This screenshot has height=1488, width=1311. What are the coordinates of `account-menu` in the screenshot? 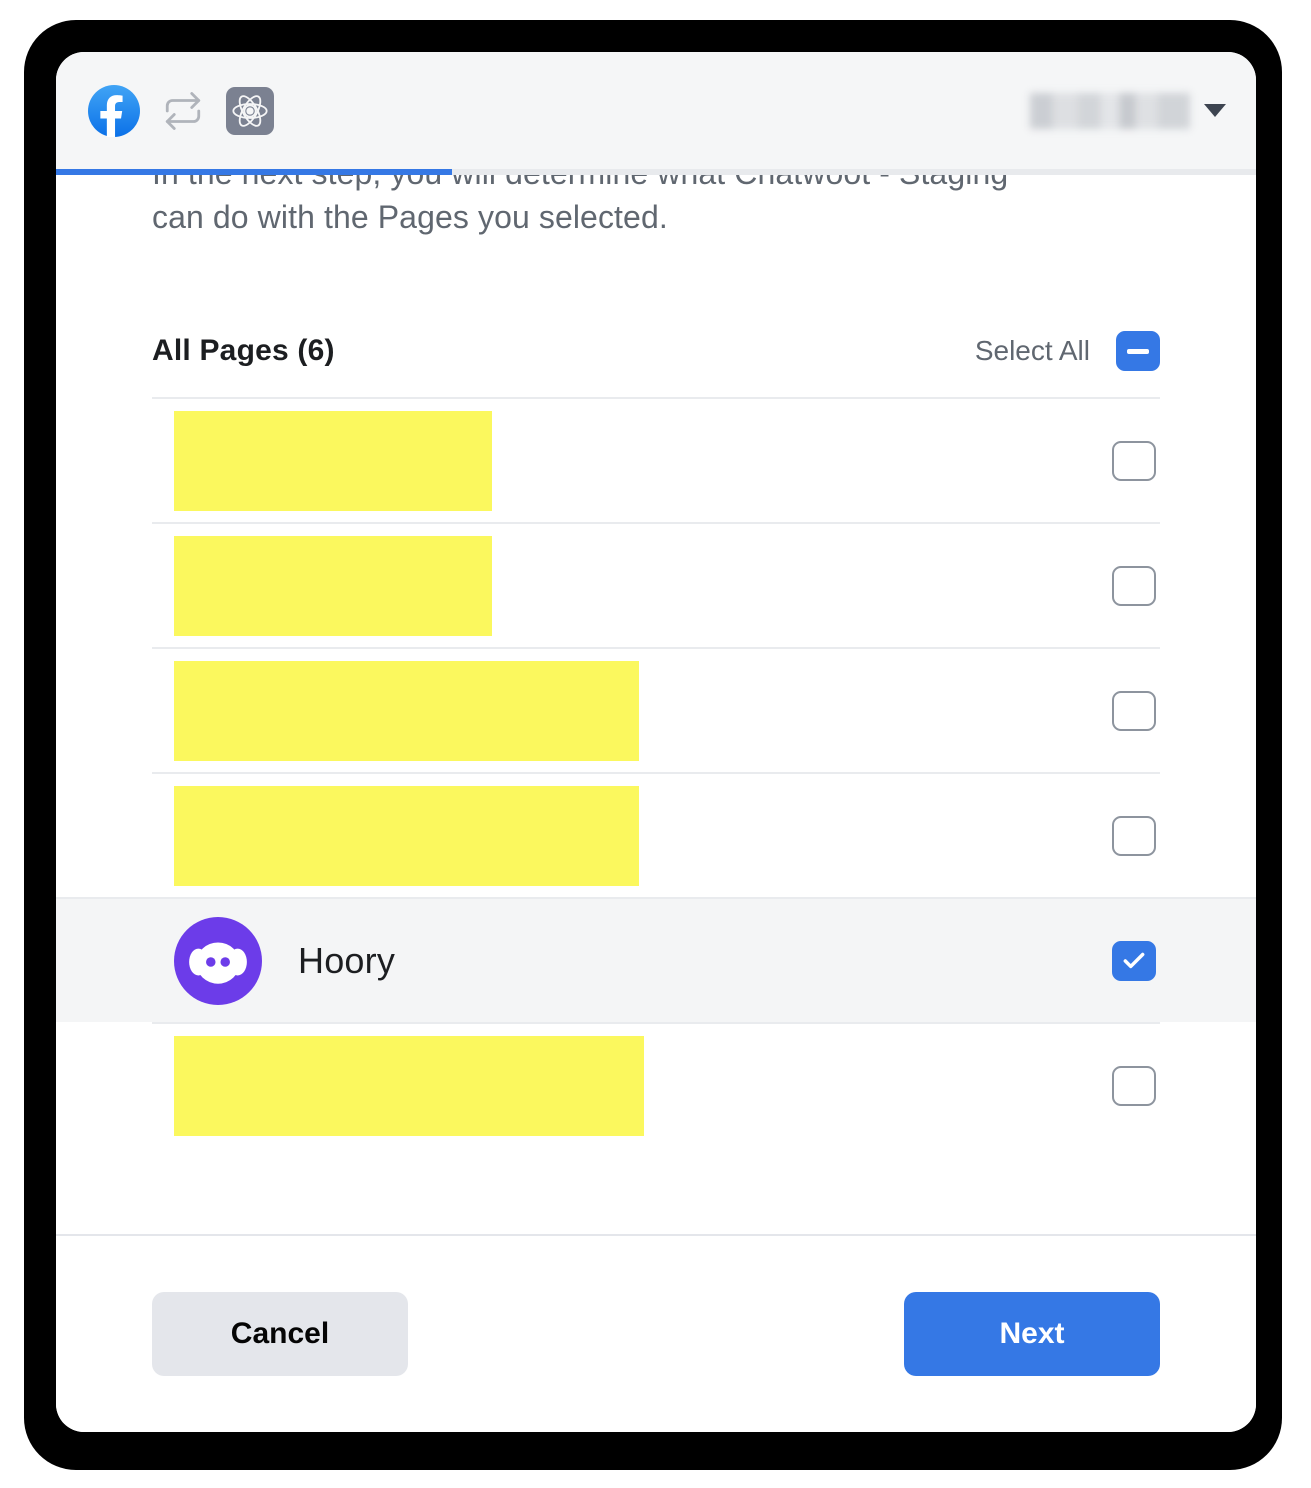 It's located at (1128, 110).